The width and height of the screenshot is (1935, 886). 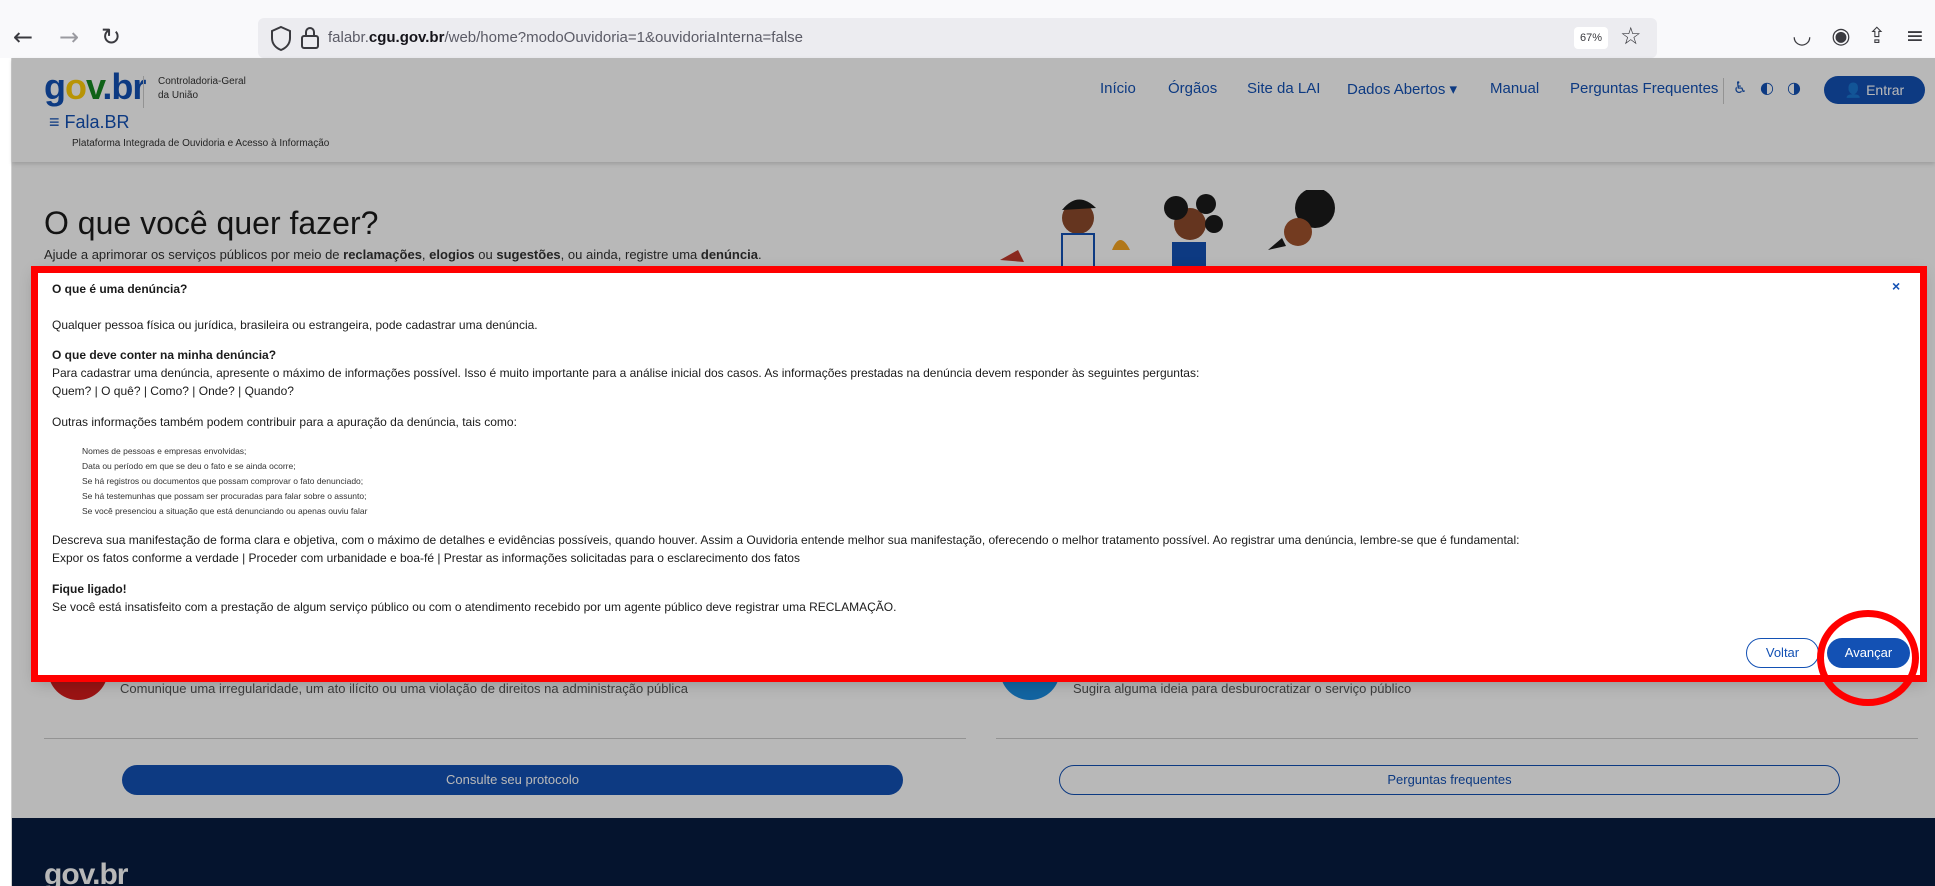 What do you see at coordinates (1877, 37) in the screenshot?
I see `share-icon: ⇪` at bounding box center [1877, 37].